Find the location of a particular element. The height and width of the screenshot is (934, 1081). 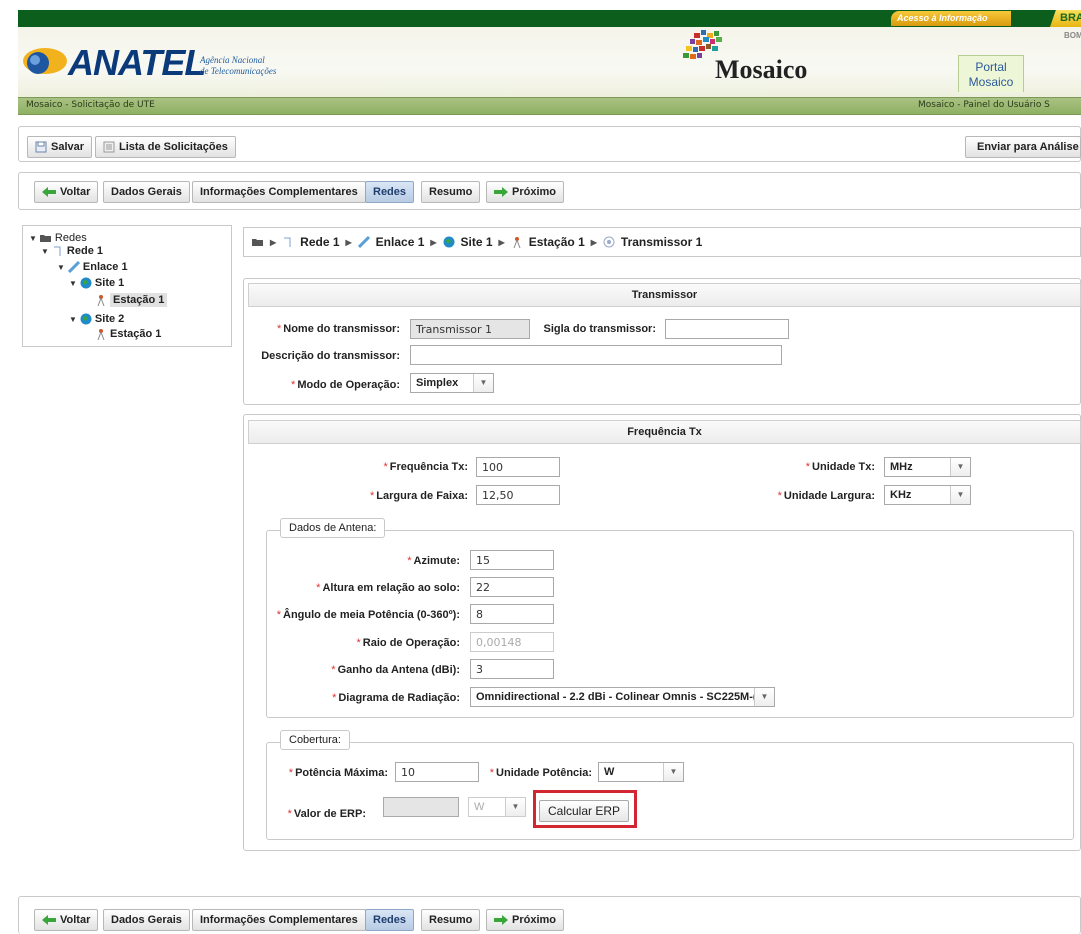

ganho-field: 3 is located at coordinates (512, 669).